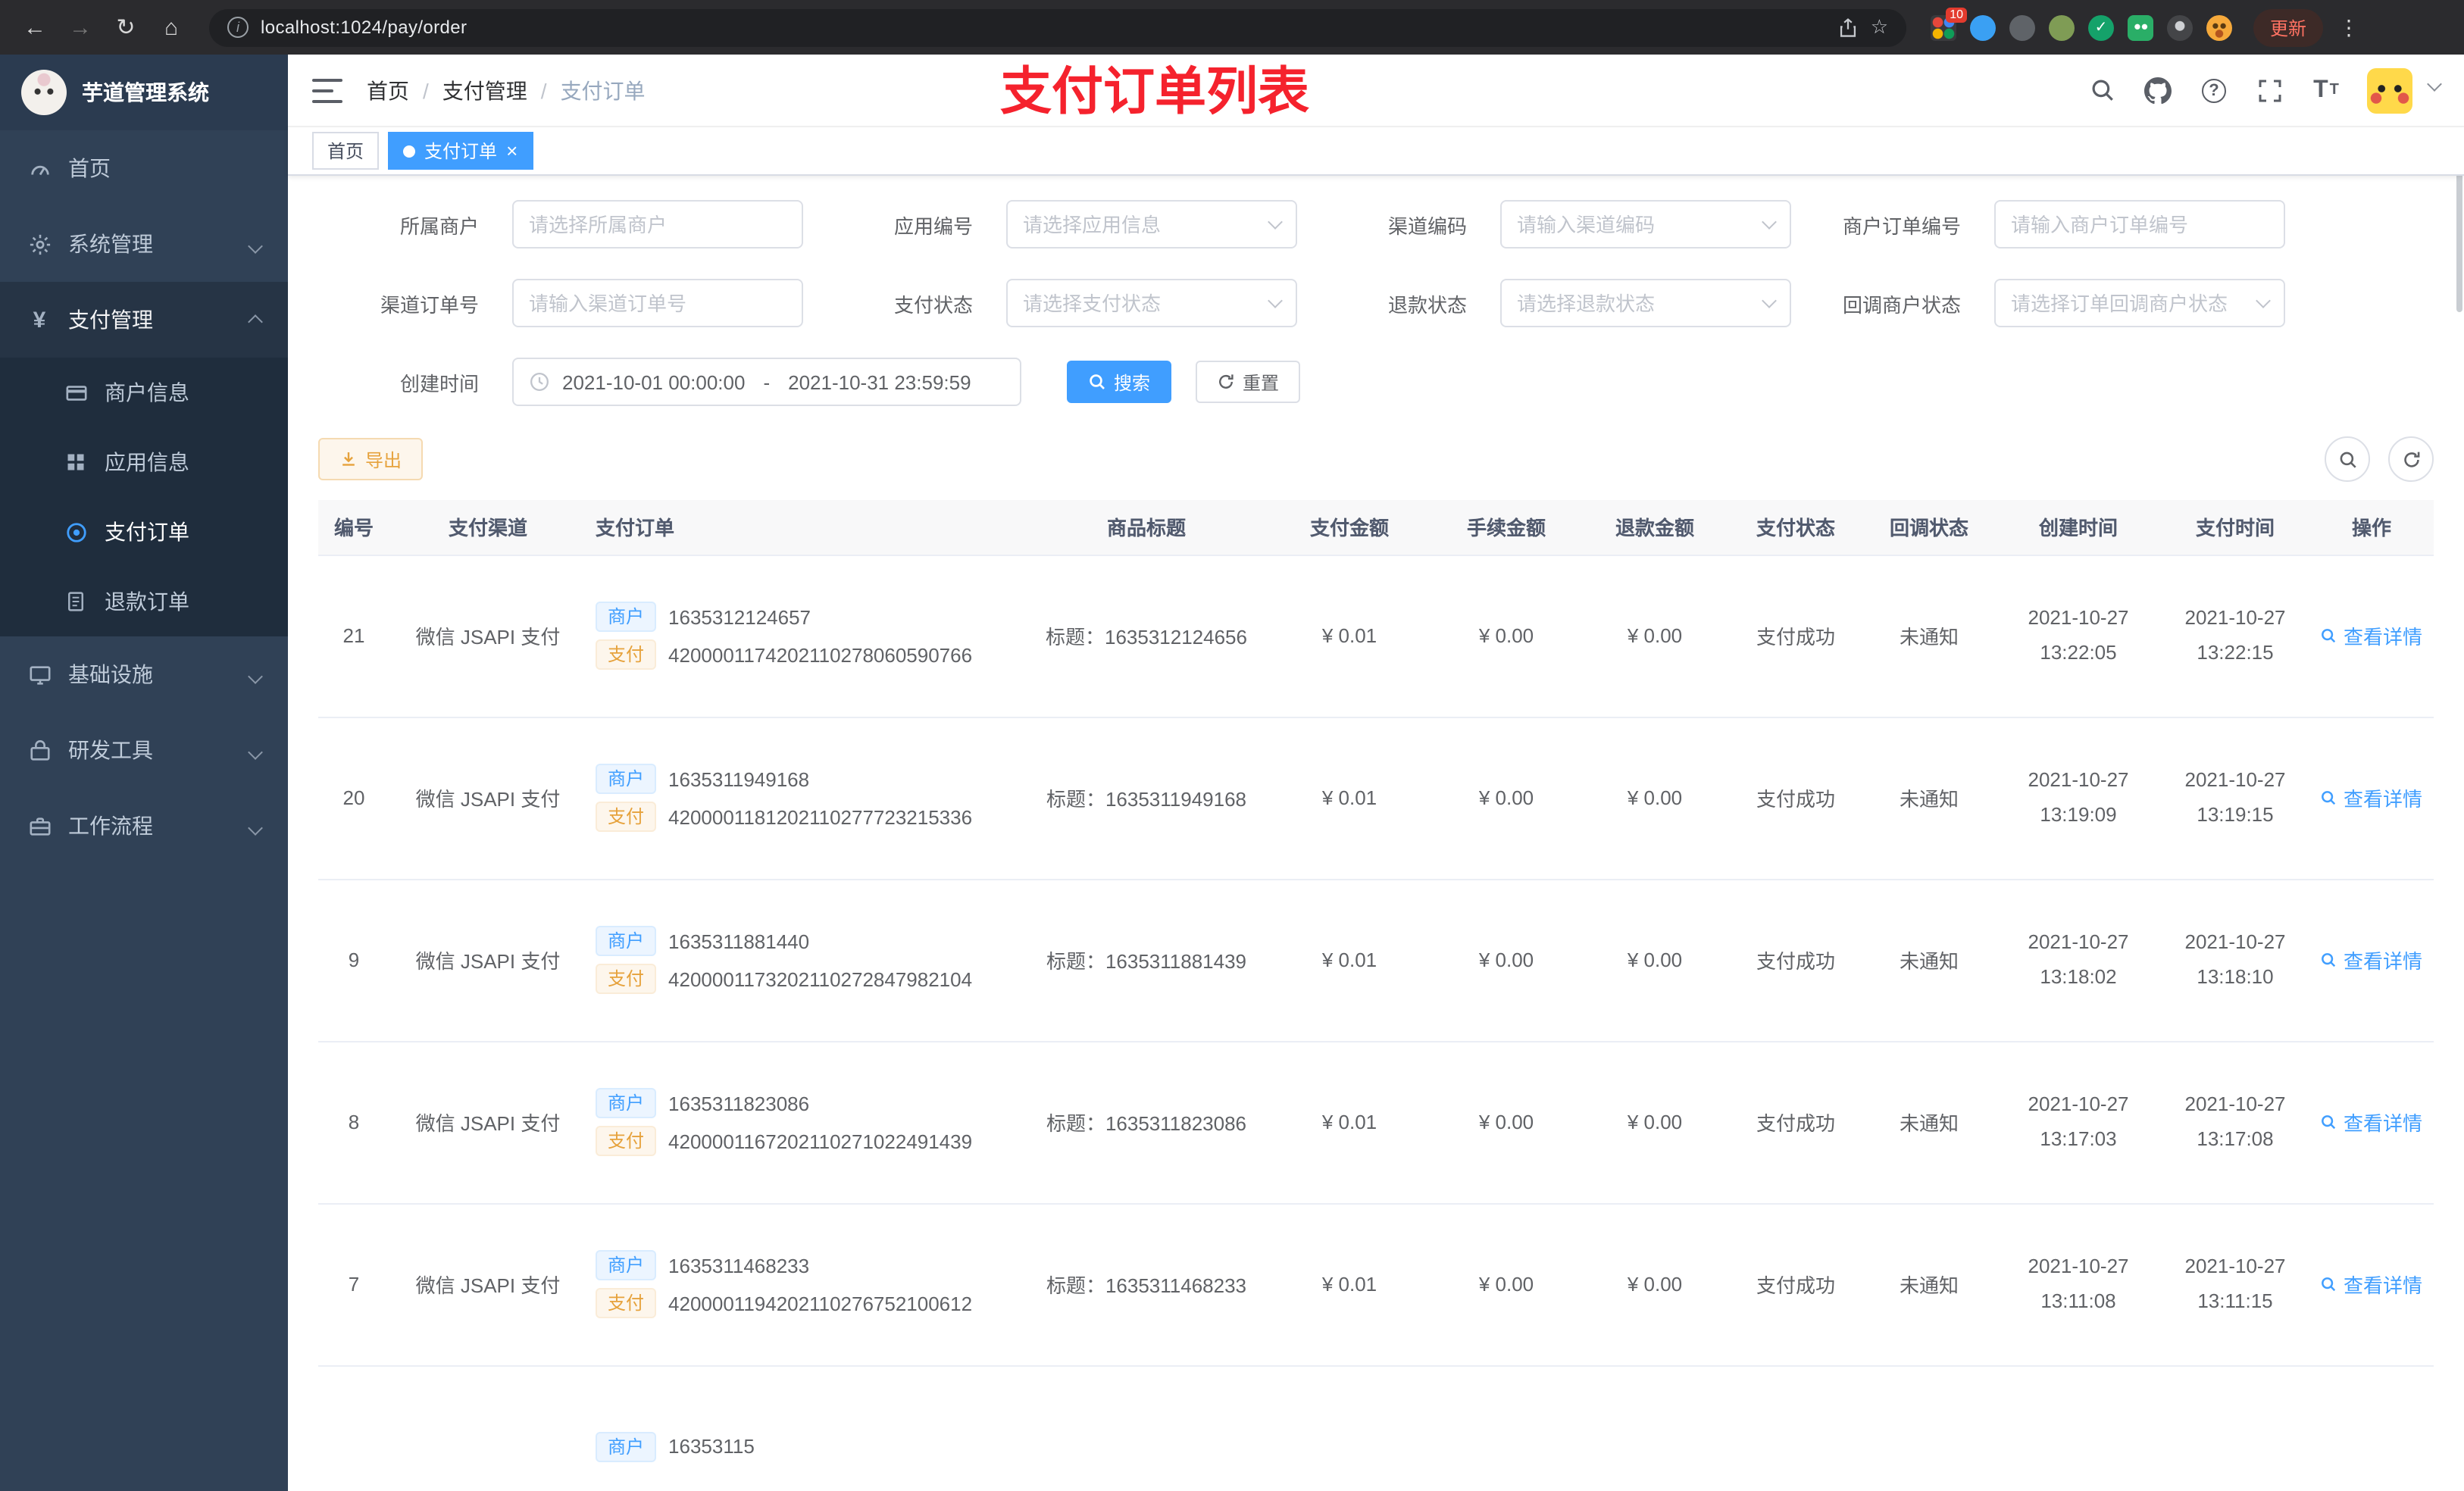  What do you see at coordinates (2214, 90) in the screenshot?
I see `help-icon: ?` at bounding box center [2214, 90].